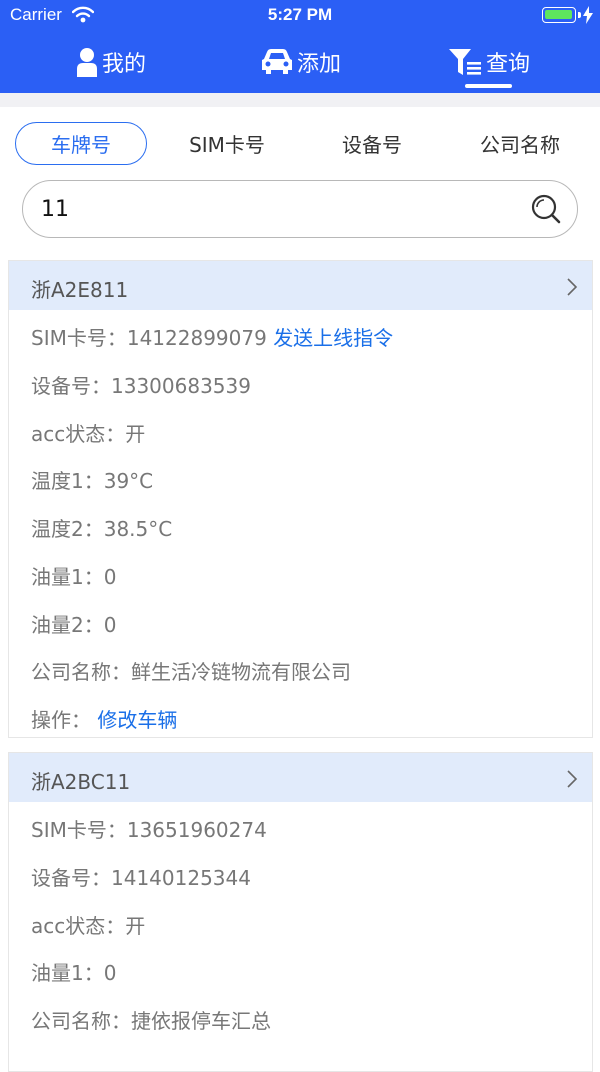  What do you see at coordinates (81, 143) in the screenshot?
I see `filter-plate: 车牌号` at bounding box center [81, 143].